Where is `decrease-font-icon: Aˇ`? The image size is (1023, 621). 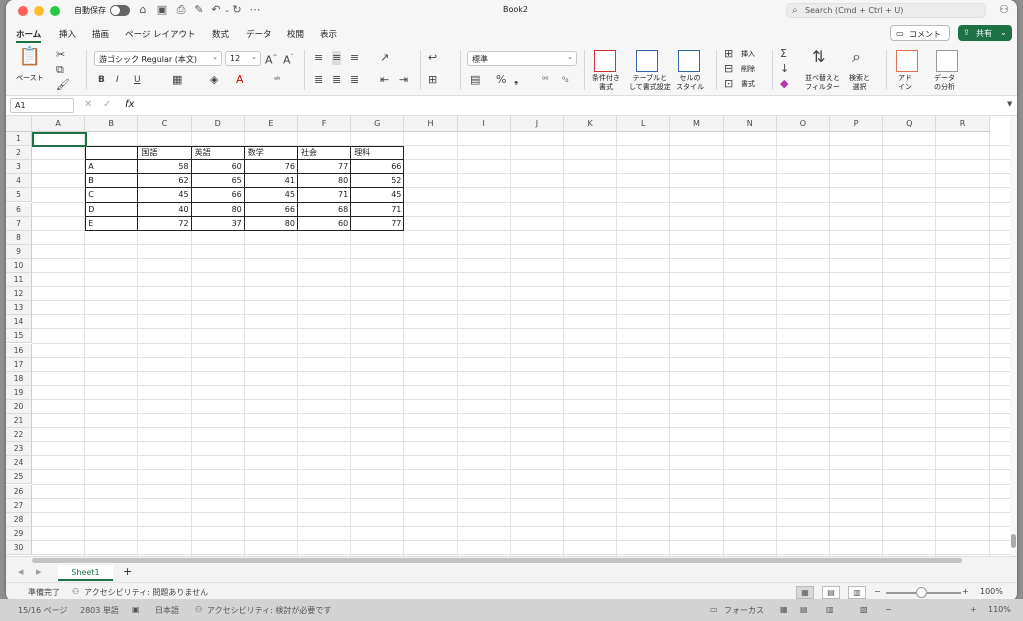 decrease-font-icon: Aˇ is located at coordinates (288, 59).